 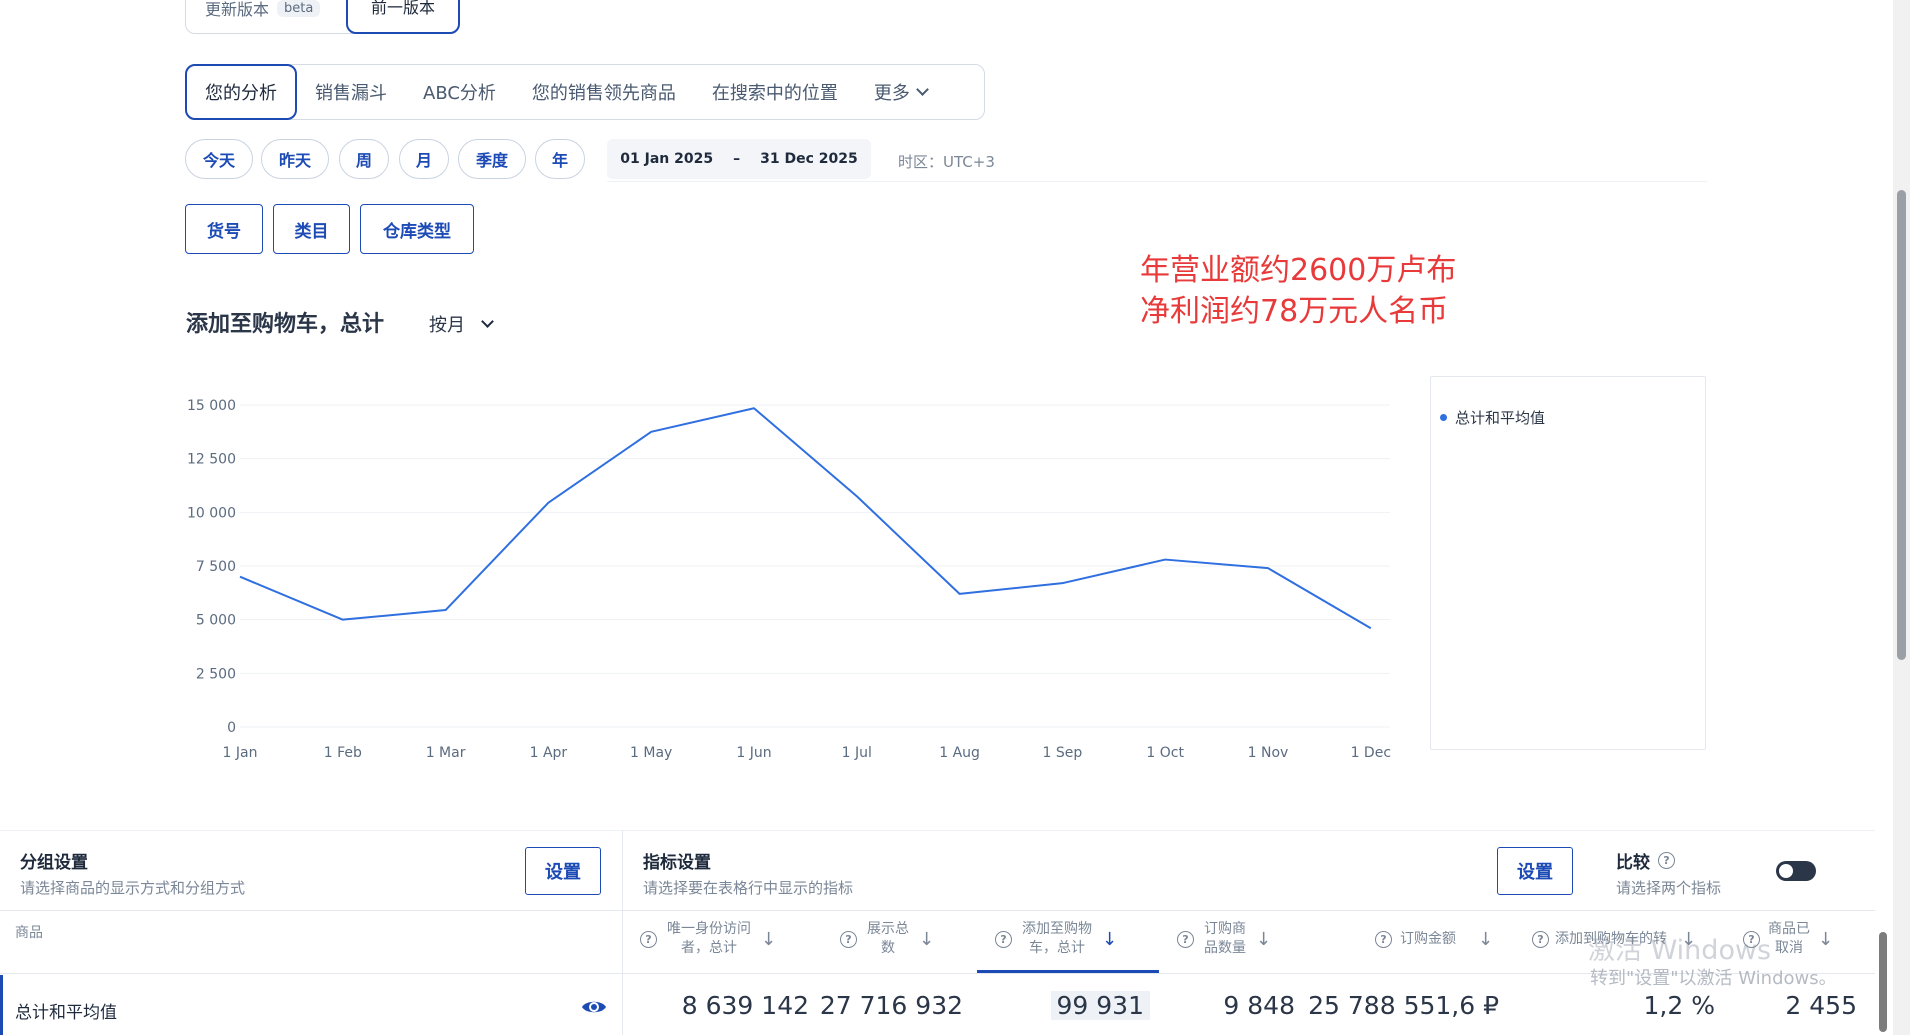 I want to click on col-label: 唯一身份访问, so click(x=709, y=929).